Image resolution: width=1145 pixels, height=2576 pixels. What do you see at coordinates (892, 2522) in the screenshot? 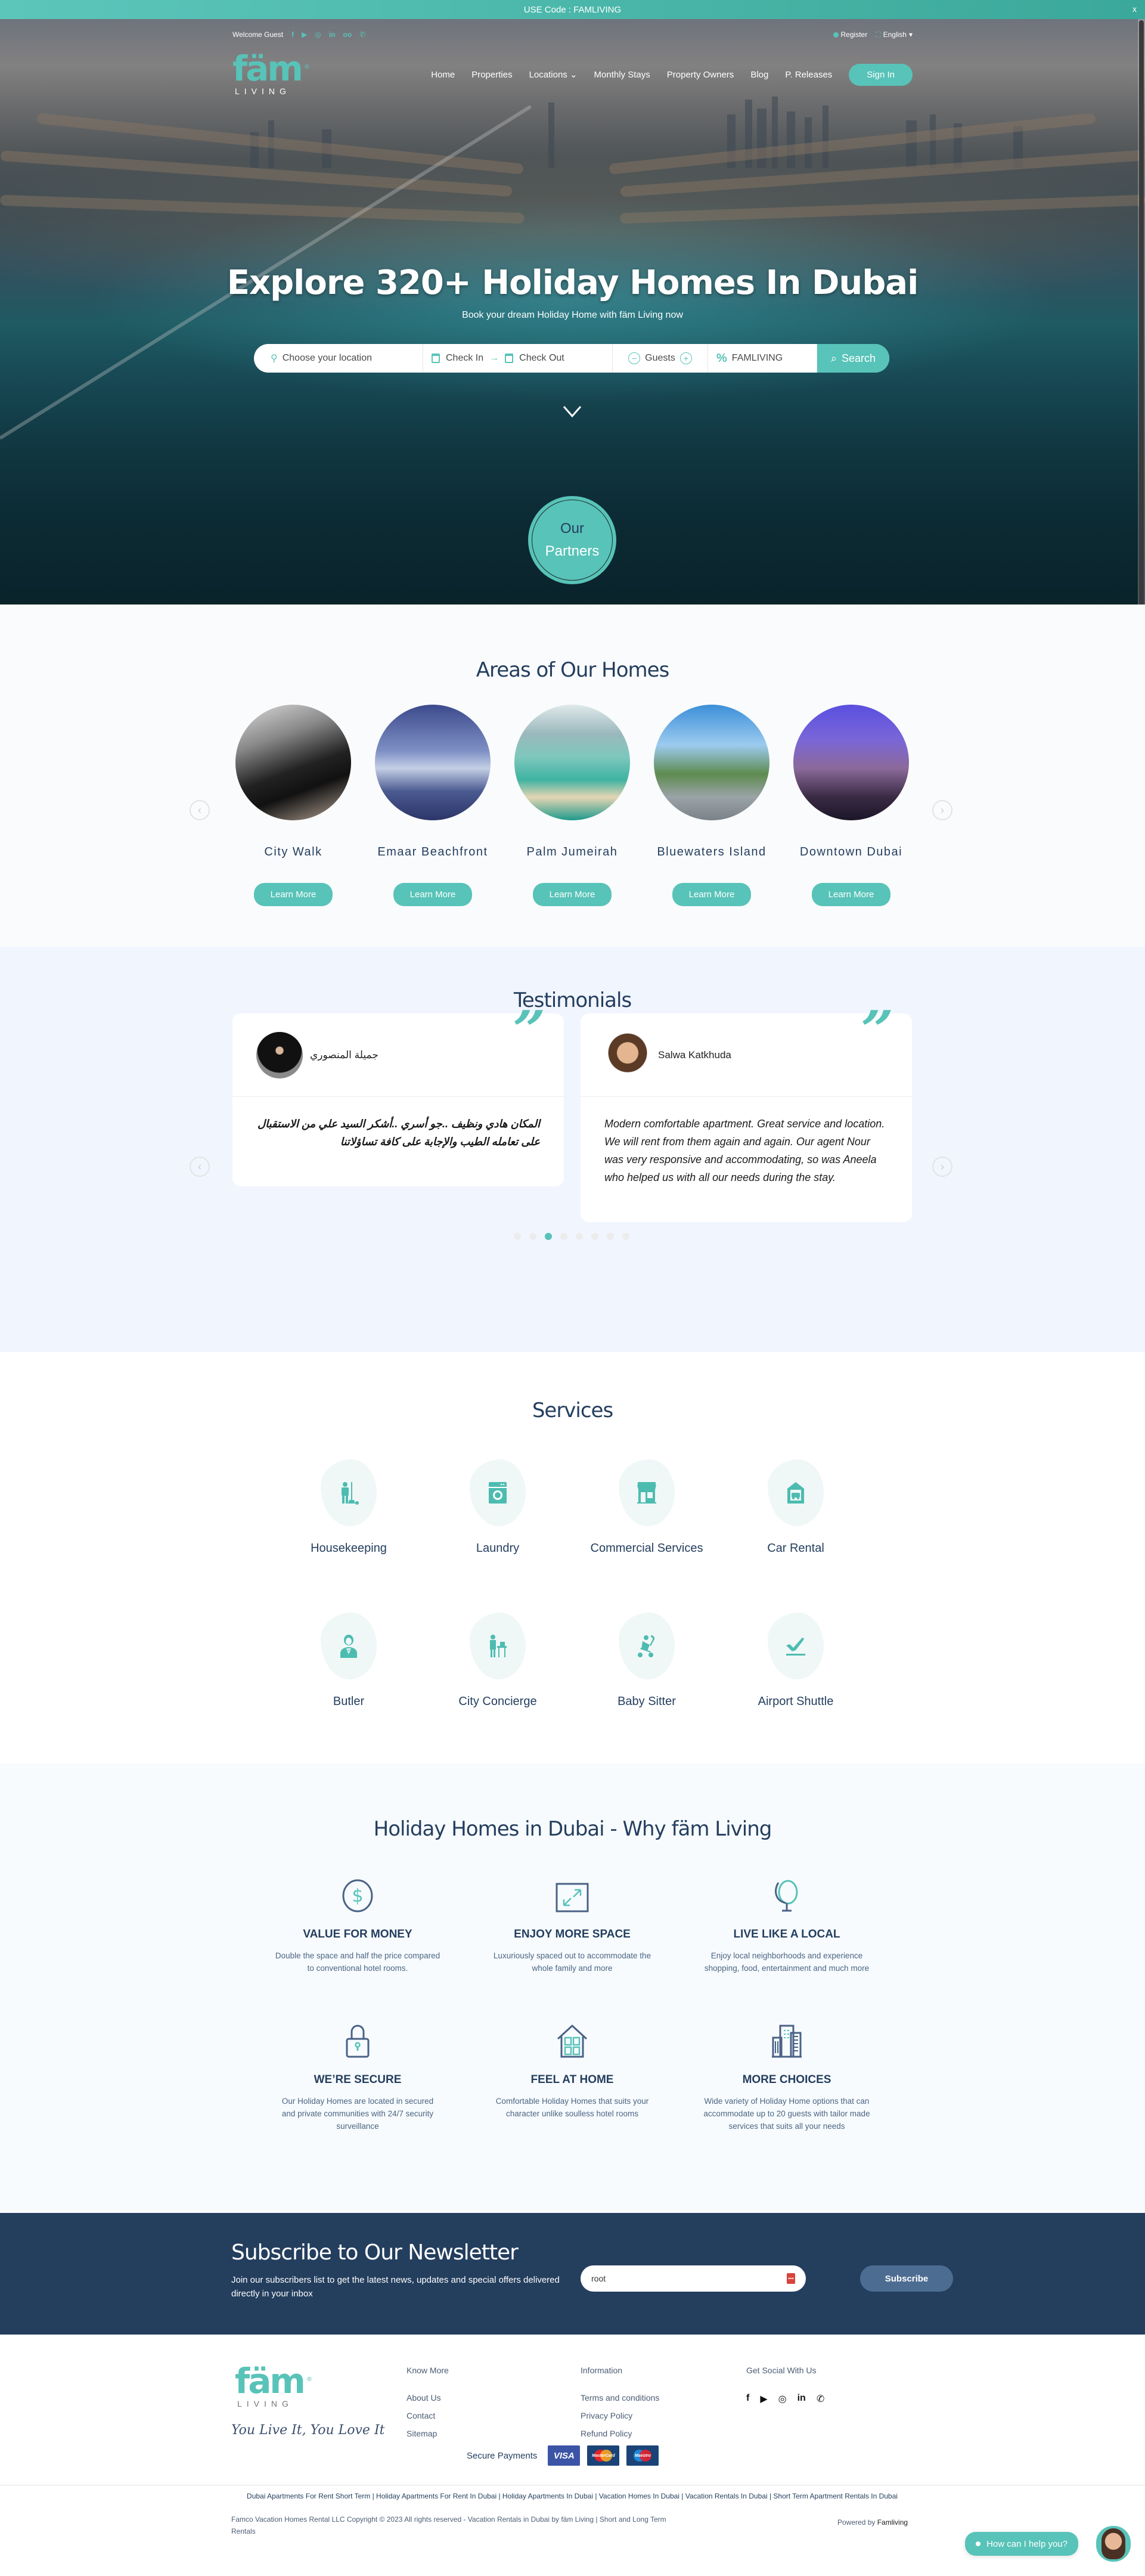
I see `powered-by-link: Famliving` at bounding box center [892, 2522].